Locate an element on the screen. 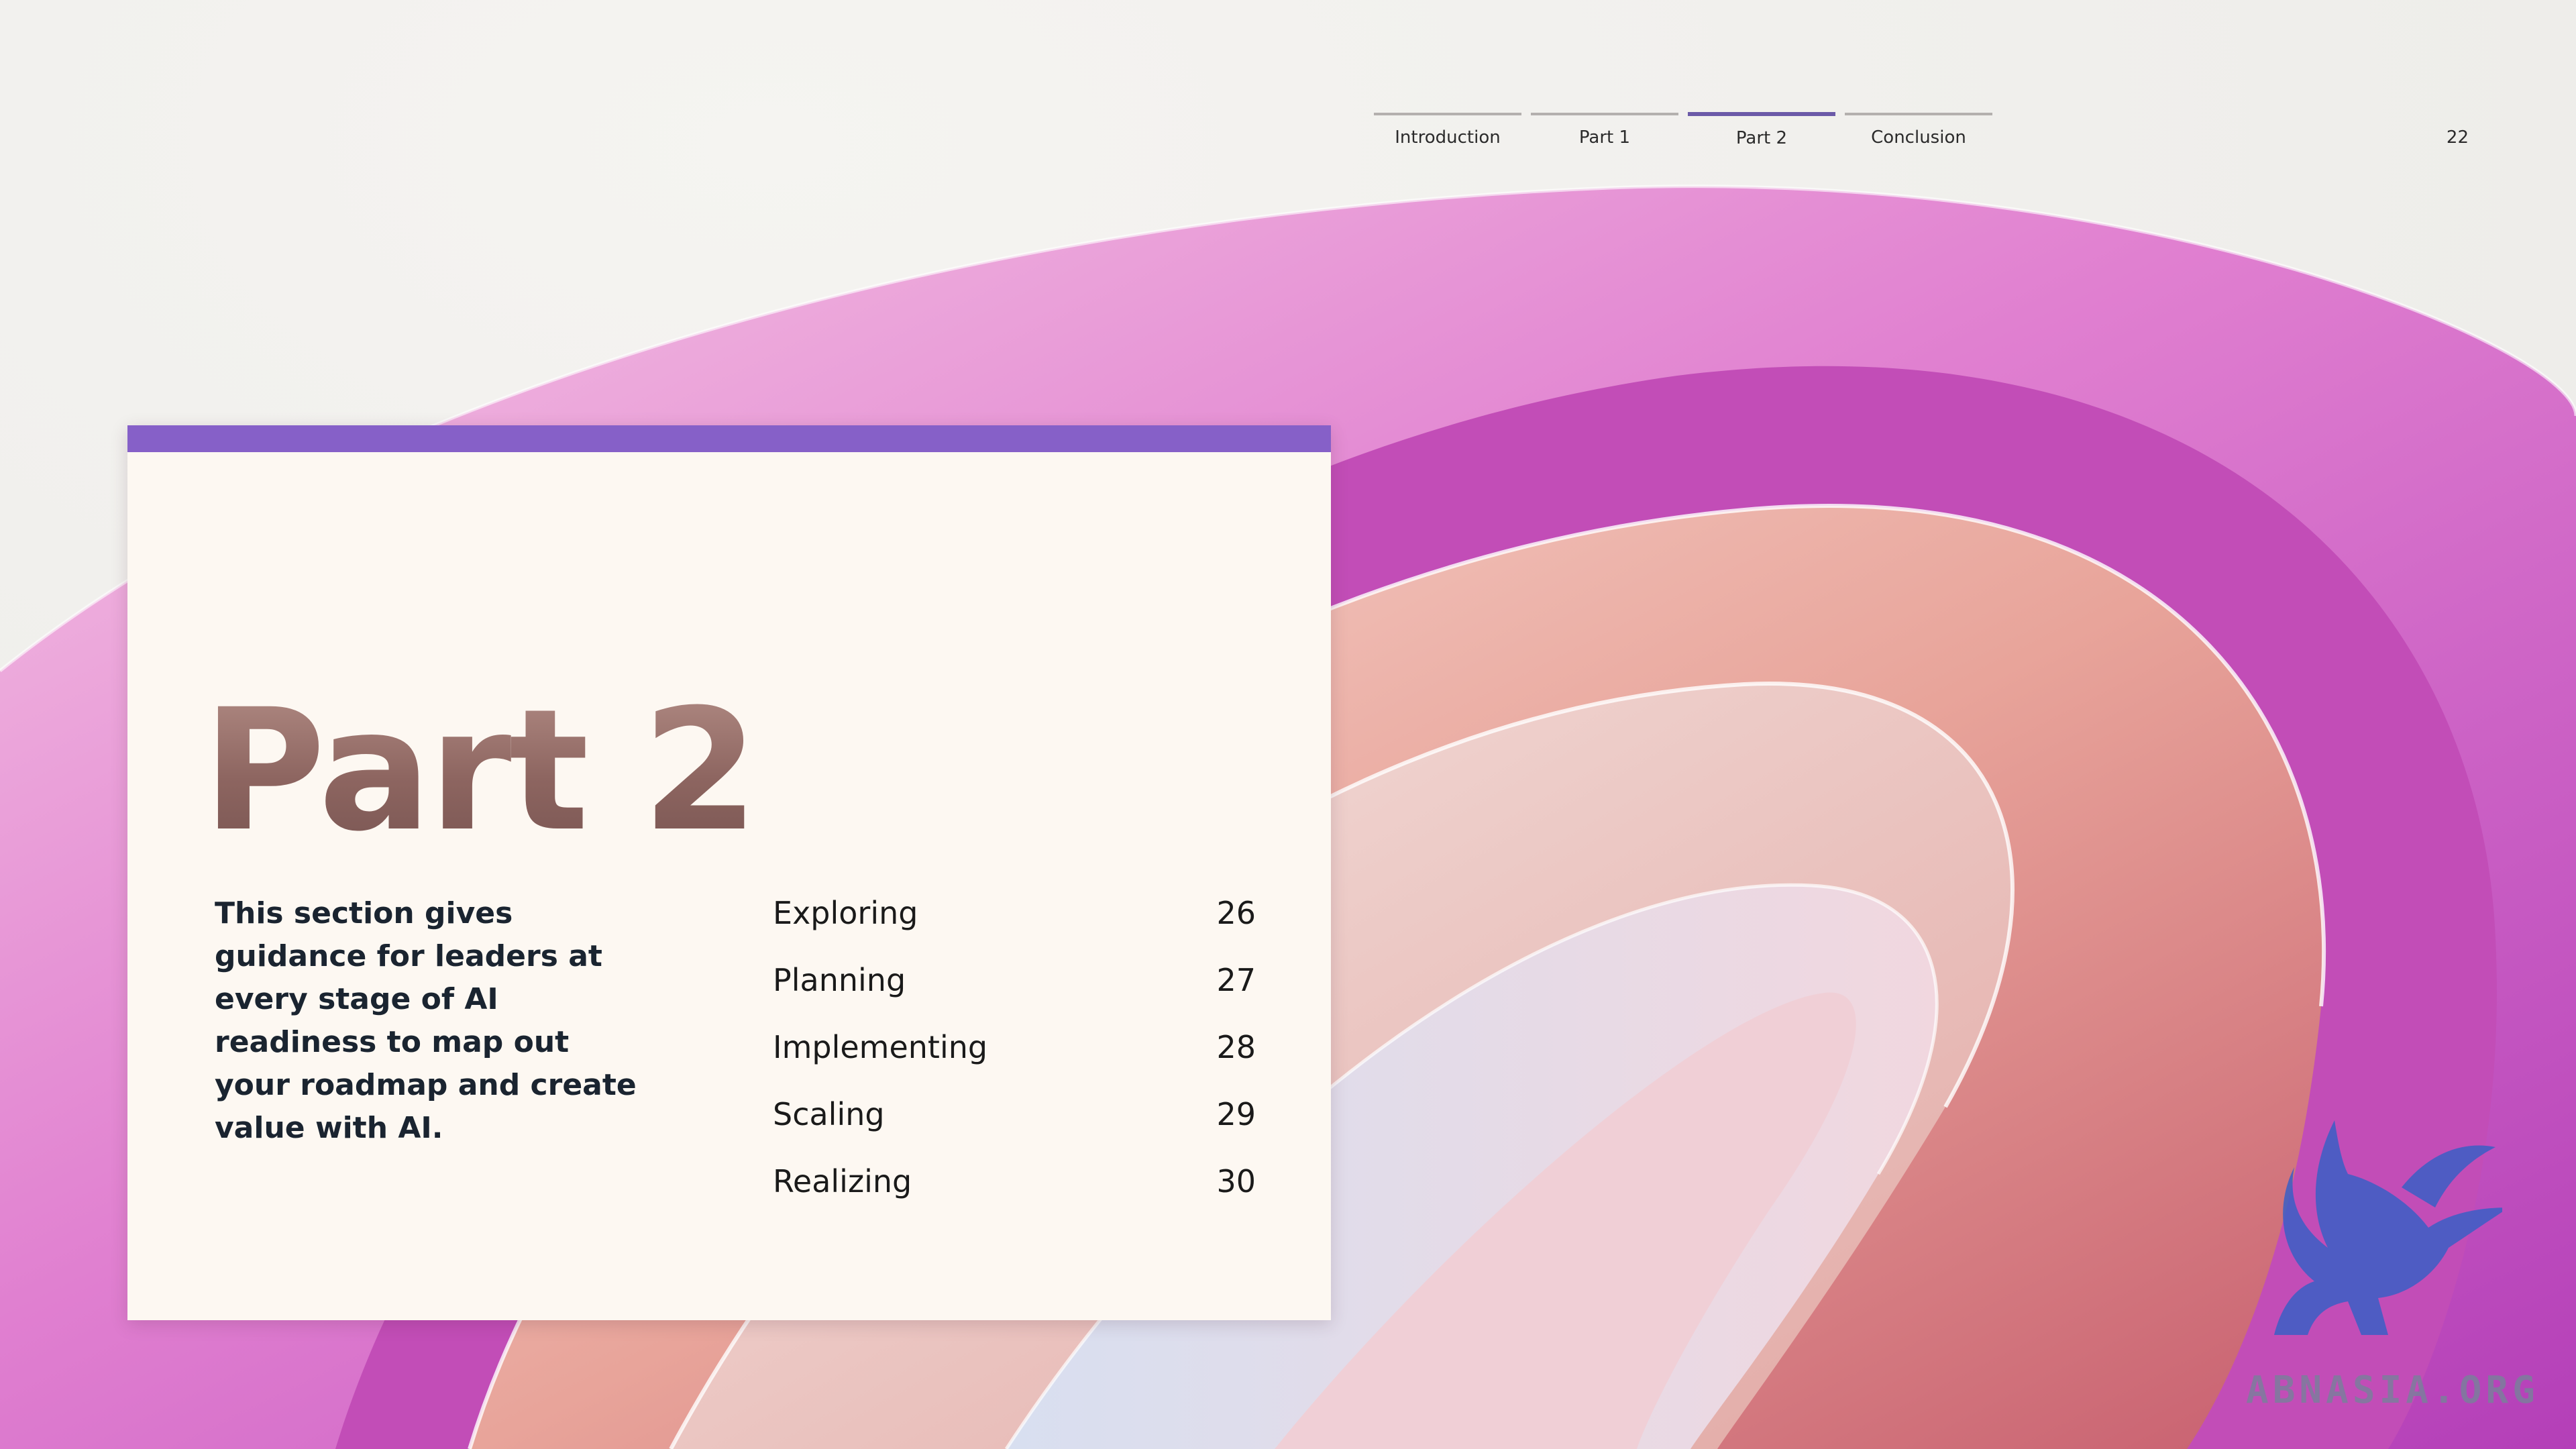 The width and height of the screenshot is (2576, 1449). griffin-logo-icon is located at coordinates (2388, 1227).